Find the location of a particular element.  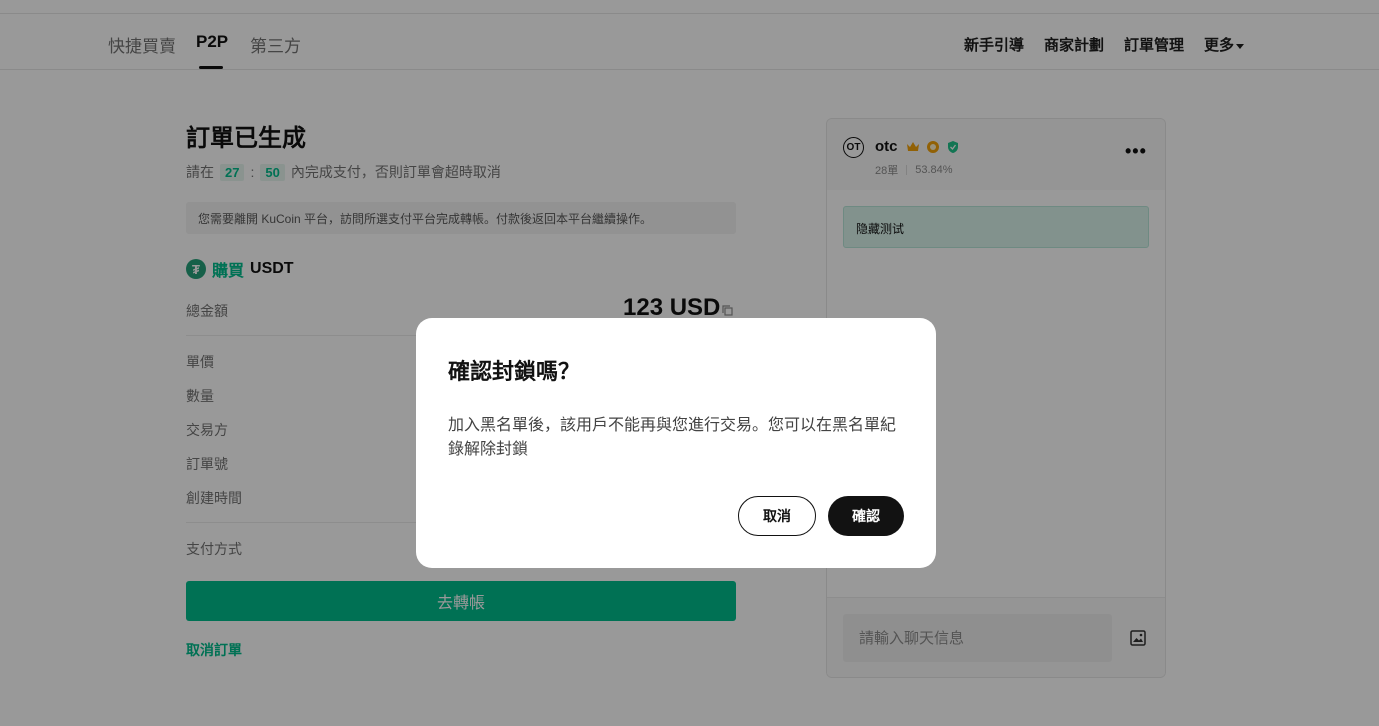

cancel-button: 取消 is located at coordinates (777, 516).